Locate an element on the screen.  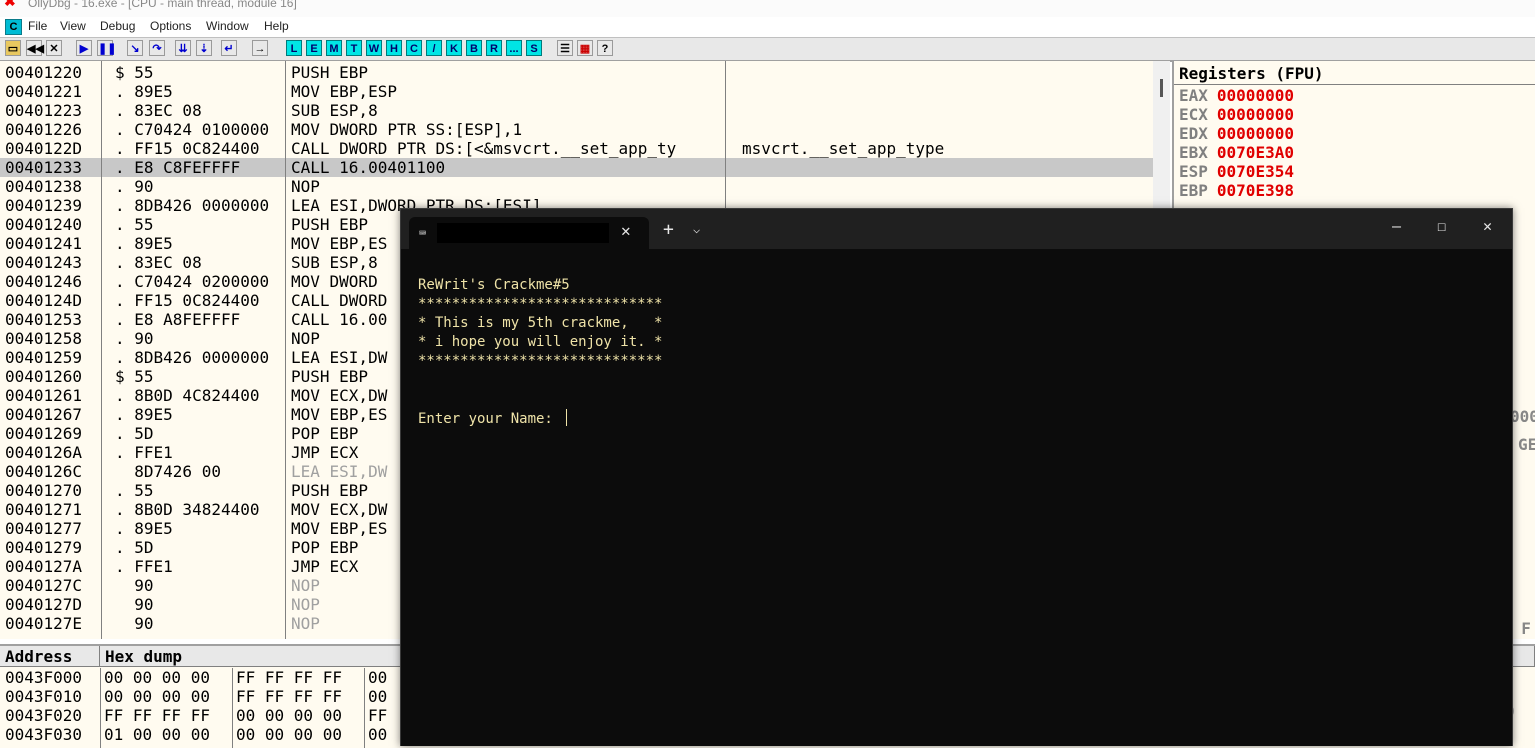
register-row: ESP 0070E354 is located at coordinates (1236, 171).